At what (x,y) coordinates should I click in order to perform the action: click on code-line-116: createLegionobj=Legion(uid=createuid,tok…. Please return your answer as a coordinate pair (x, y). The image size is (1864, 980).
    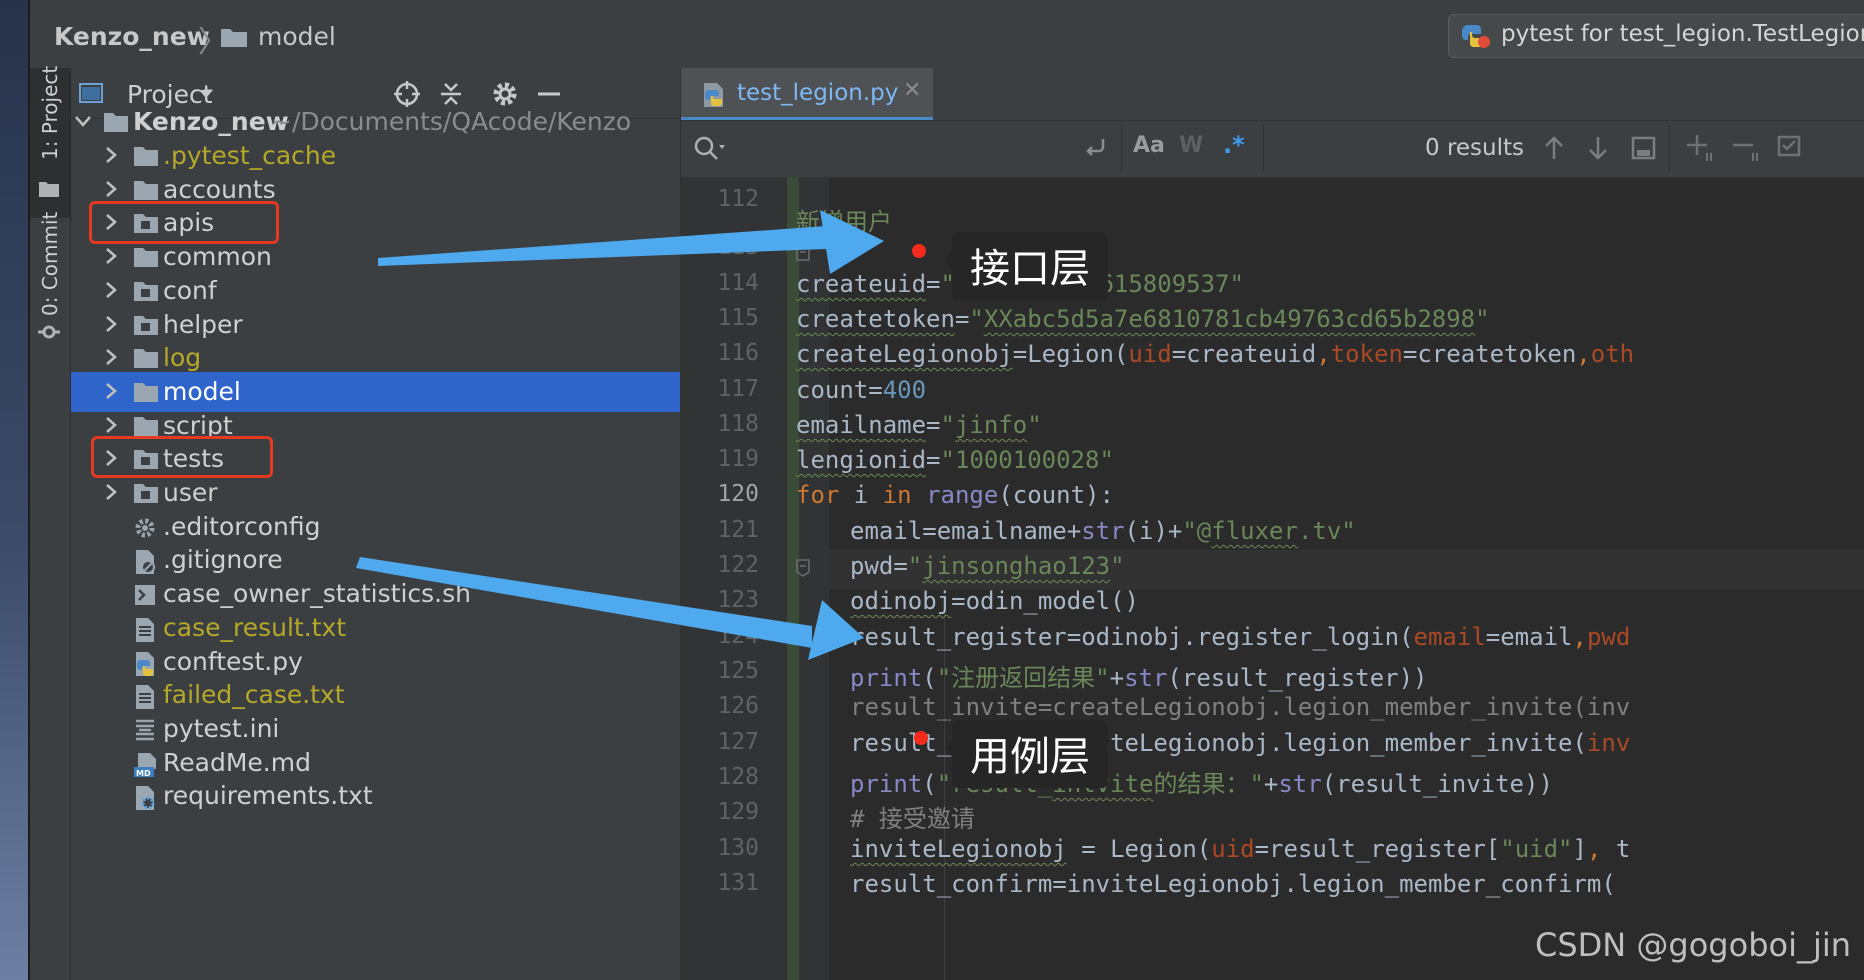
    Looking at the image, I should click on (1215, 354).